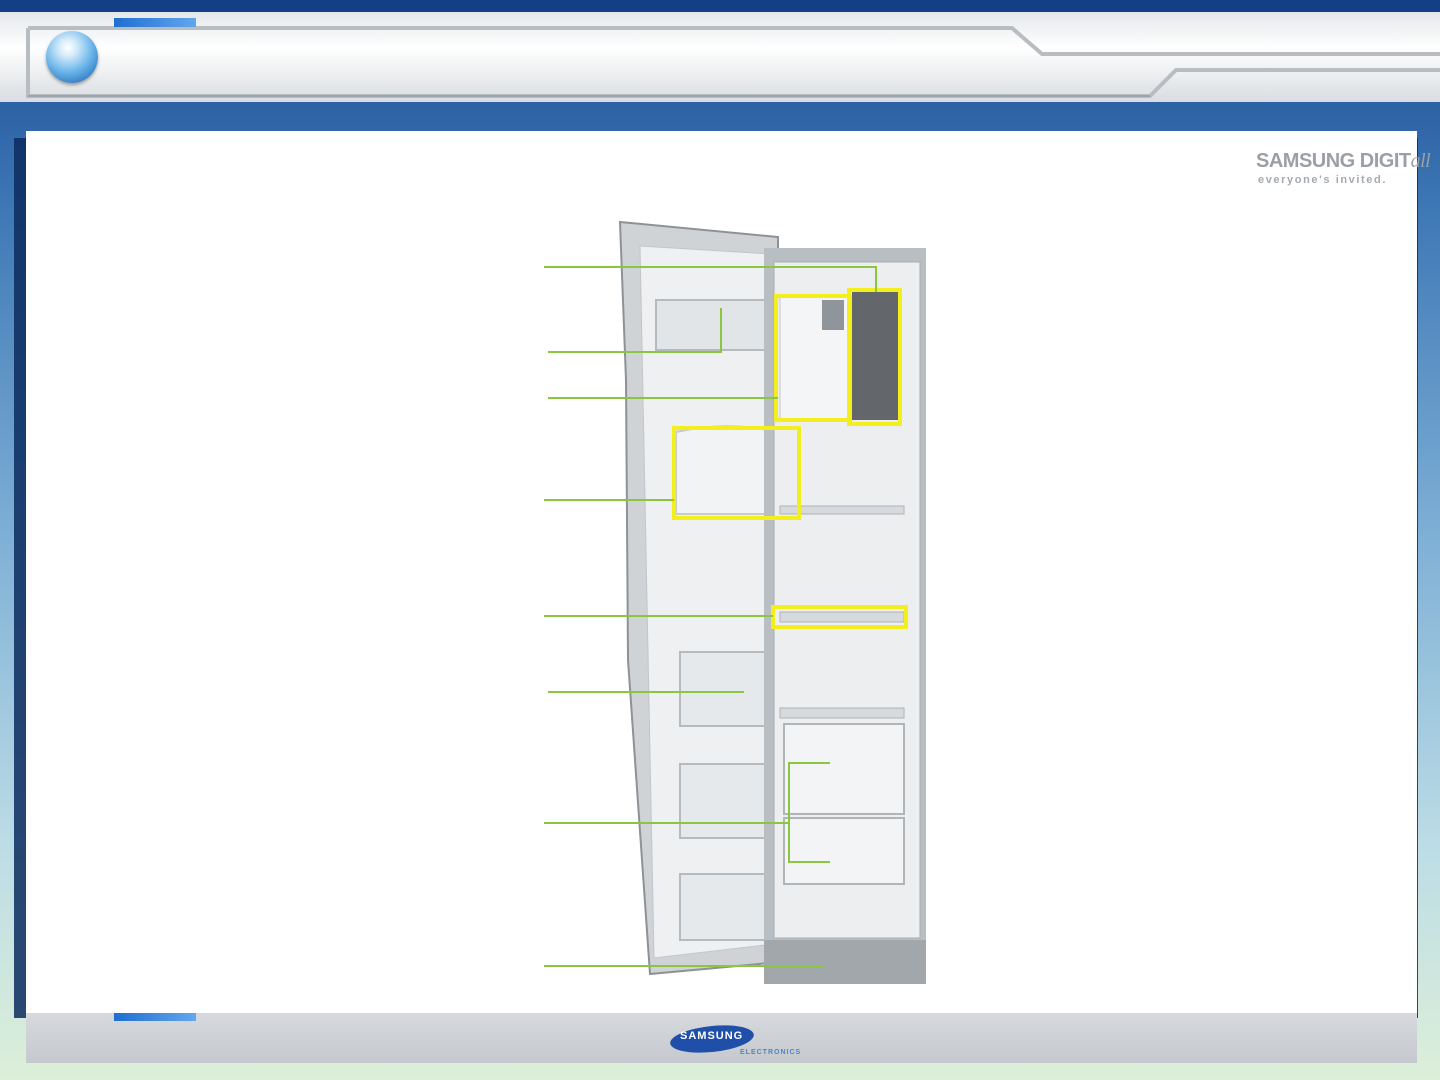  I want to click on samsung-electronics-logo: SAMSUNG ELECTRONICS, so click(738, 1042).